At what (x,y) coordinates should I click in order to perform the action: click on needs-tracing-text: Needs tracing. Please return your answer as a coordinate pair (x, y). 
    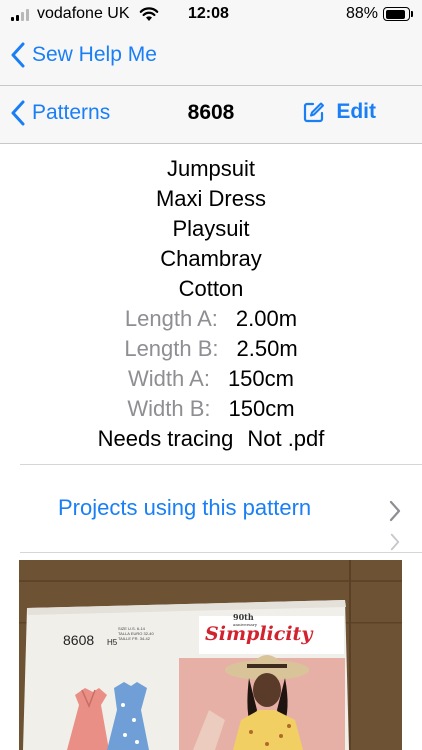
    Looking at the image, I should click on (165, 438).